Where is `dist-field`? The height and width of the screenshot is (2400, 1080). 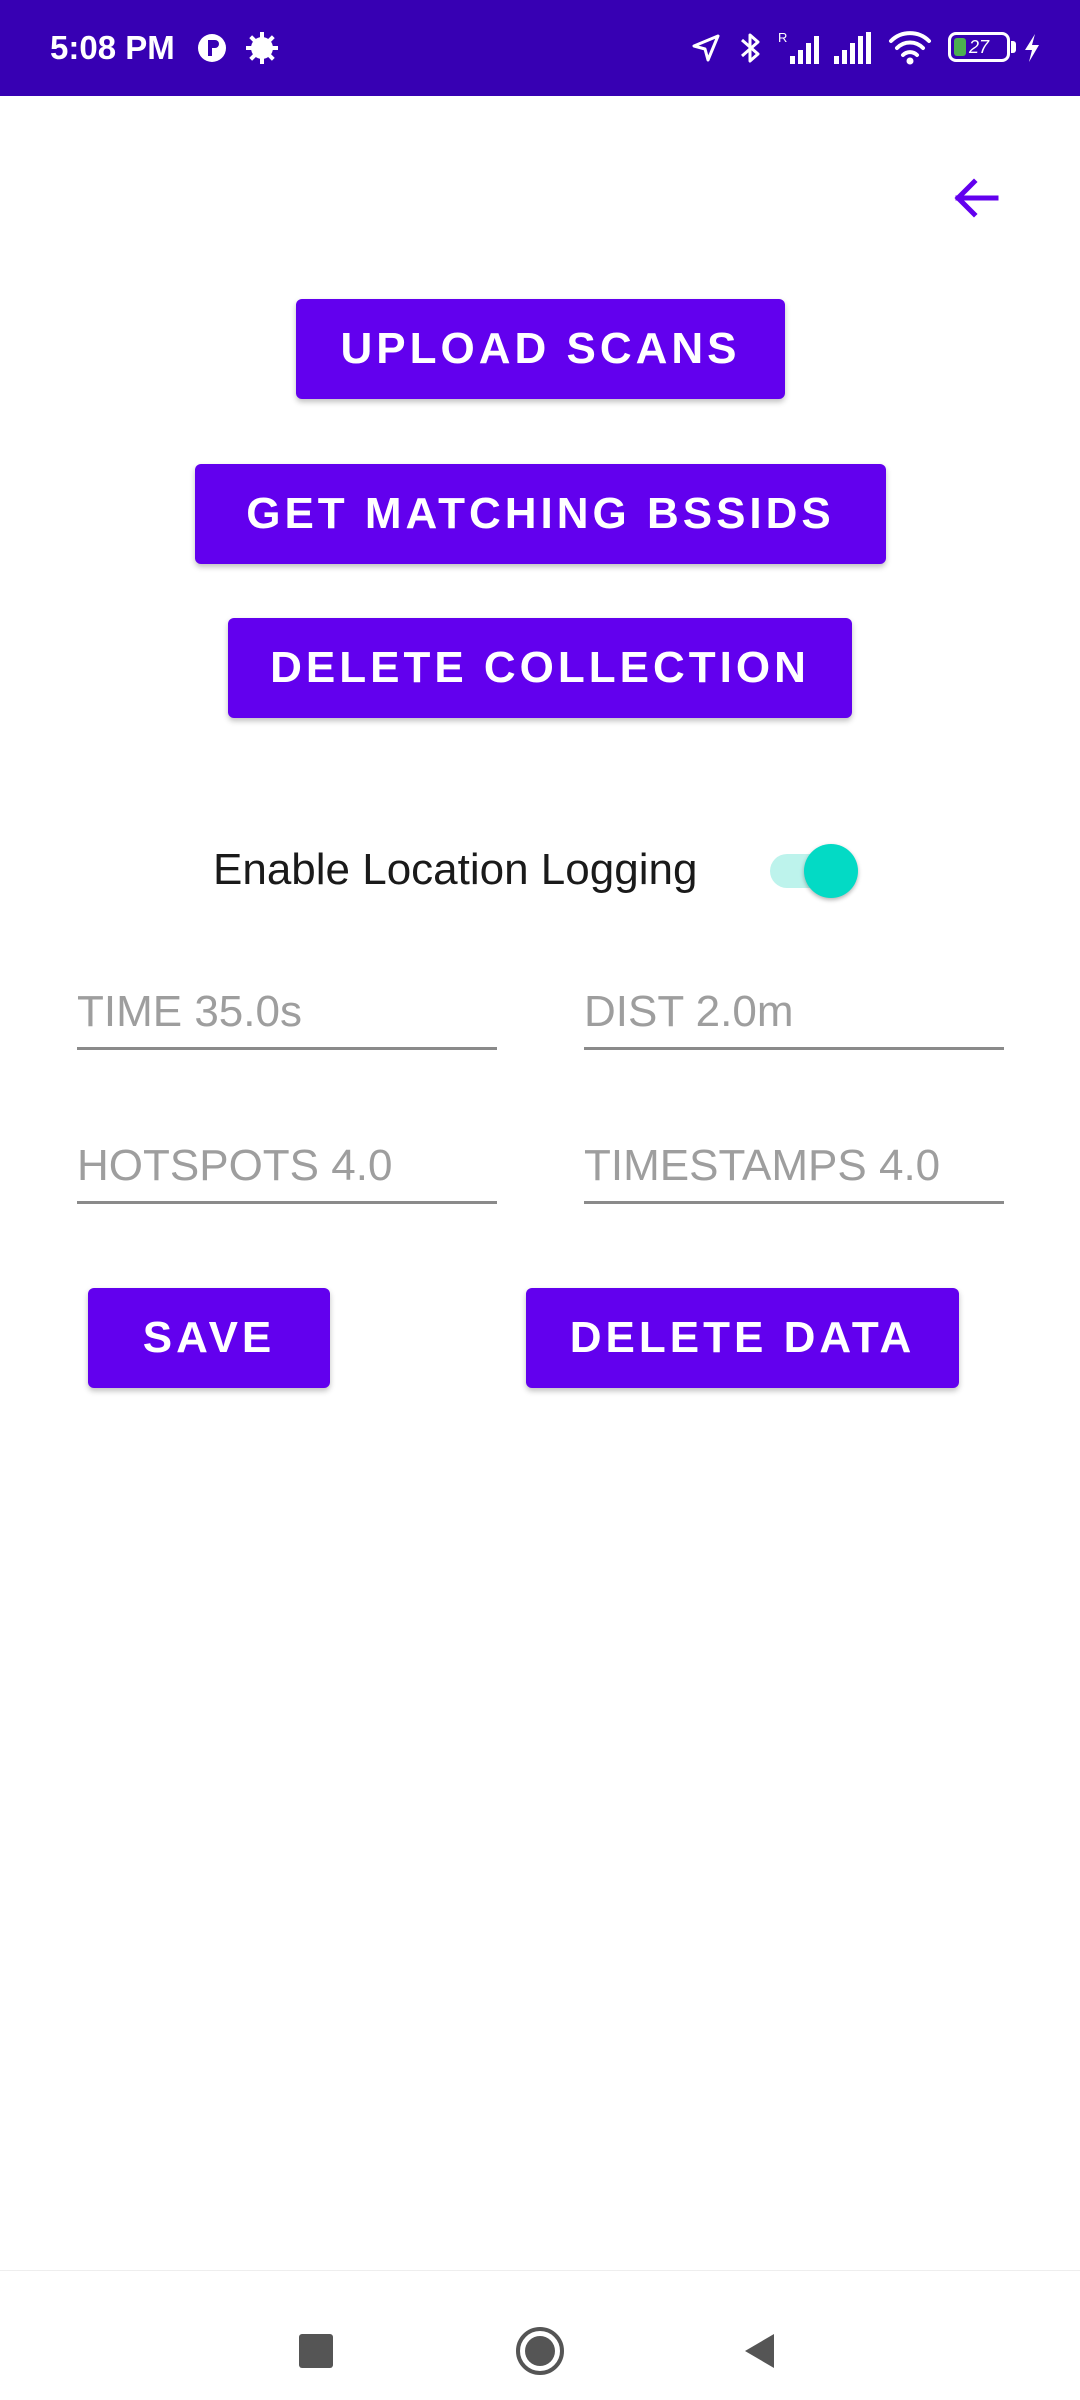 dist-field is located at coordinates (794, 1015).